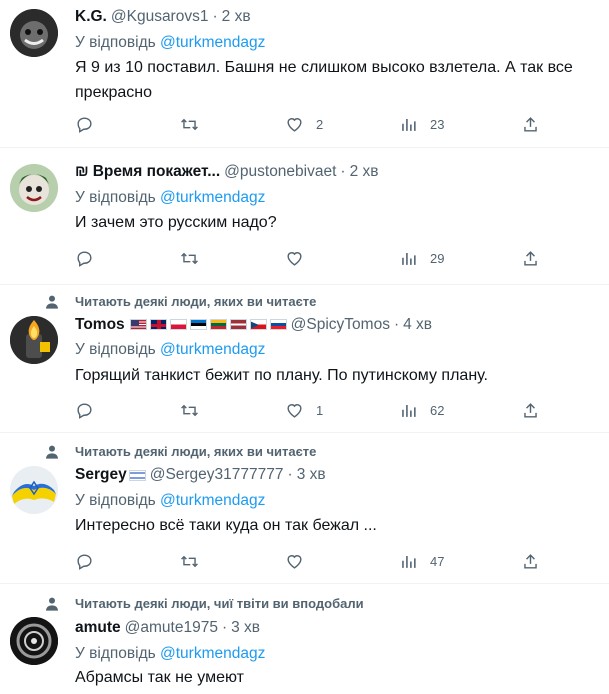  Describe the element at coordinates (238, 325) in the screenshot. I see `flag-latvia-icon` at that location.